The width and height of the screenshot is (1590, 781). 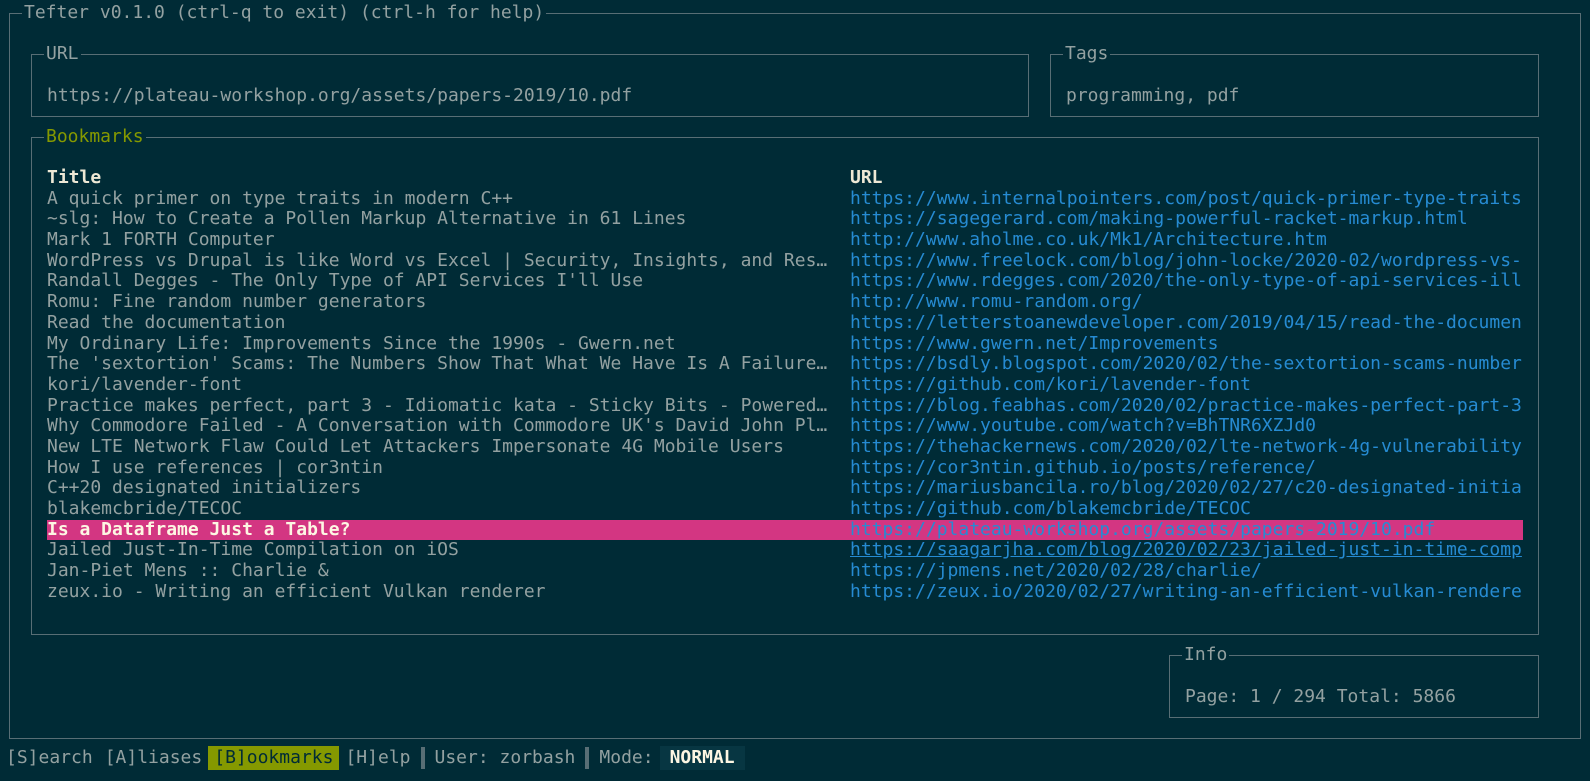 I want to click on bookmark-title: blakemcbride/TECOC, so click(x=145, y=509).